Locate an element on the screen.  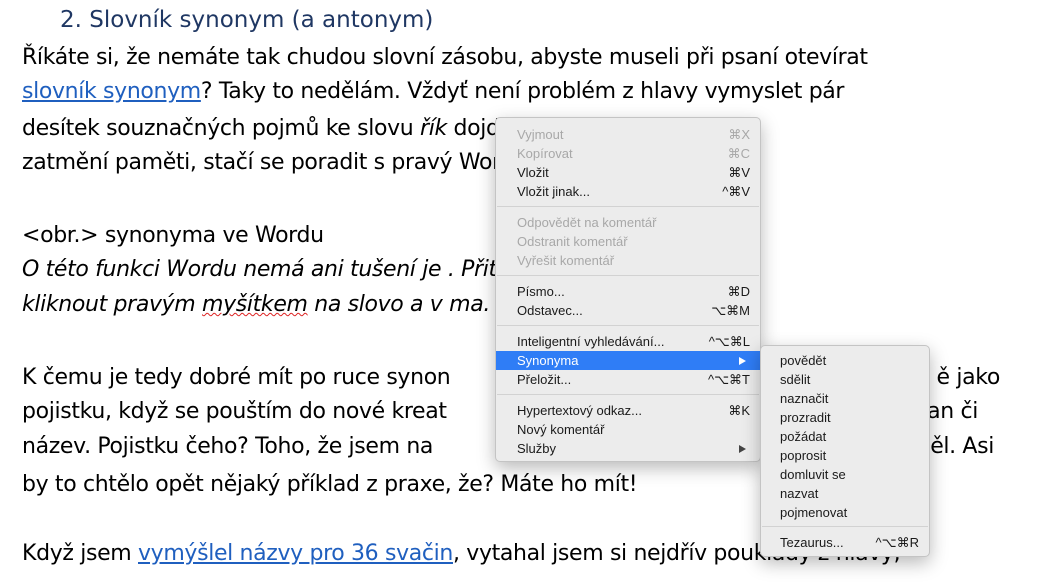
menu-item-hyperlink: Hypertextový odkaz... ⌘K is located at coordinates (628, 410).